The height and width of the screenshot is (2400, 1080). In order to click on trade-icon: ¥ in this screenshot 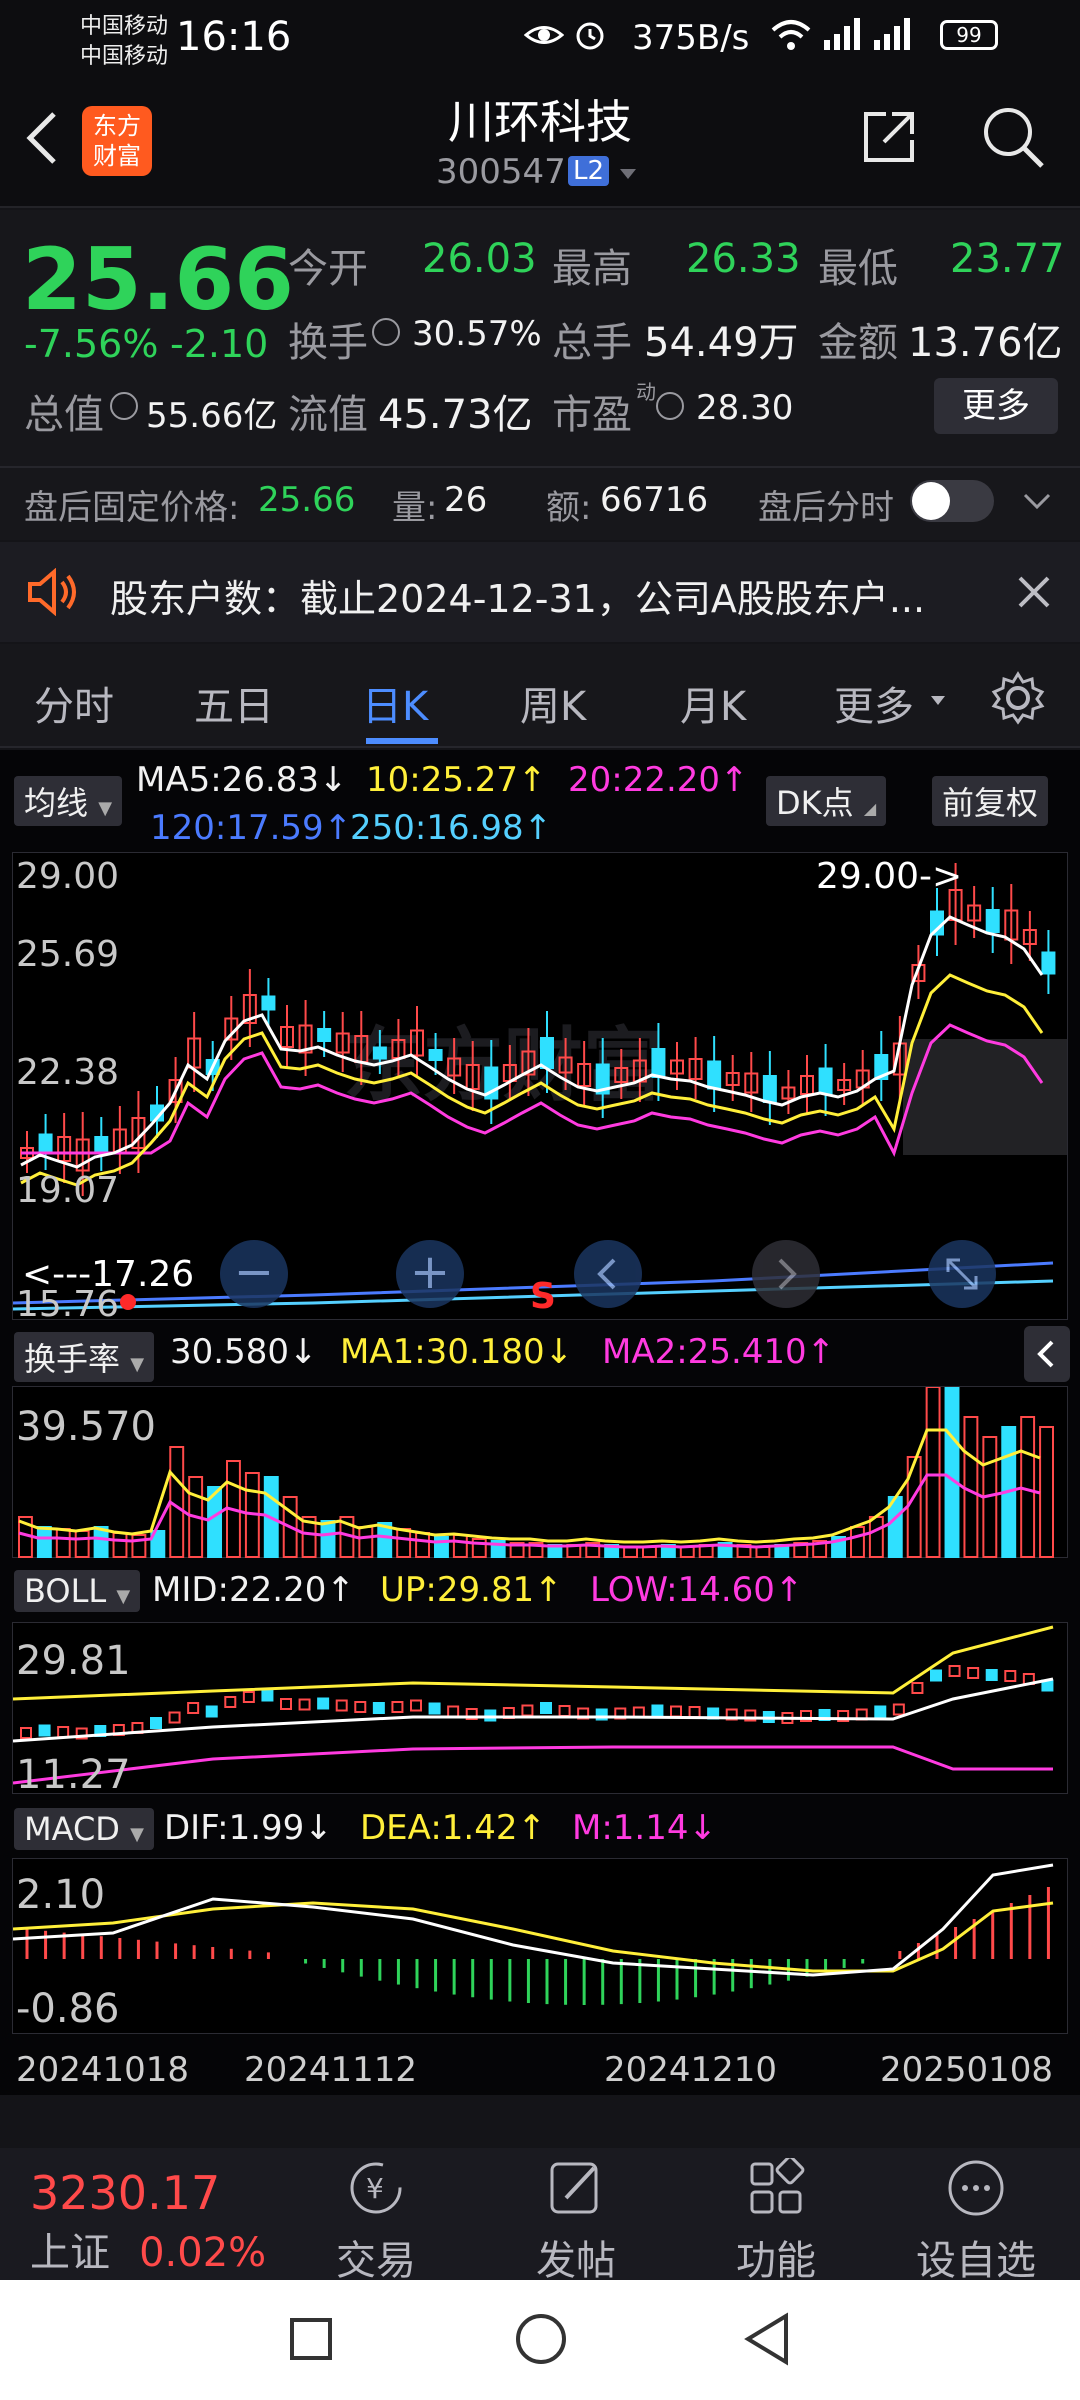, I will do `click(376, 2188)`.